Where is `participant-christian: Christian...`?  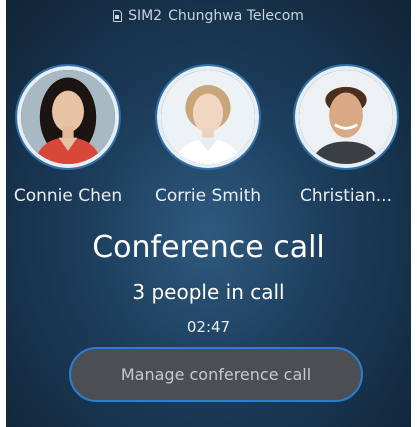 participant-christian: Christian... is located at coordinates (346, 136).